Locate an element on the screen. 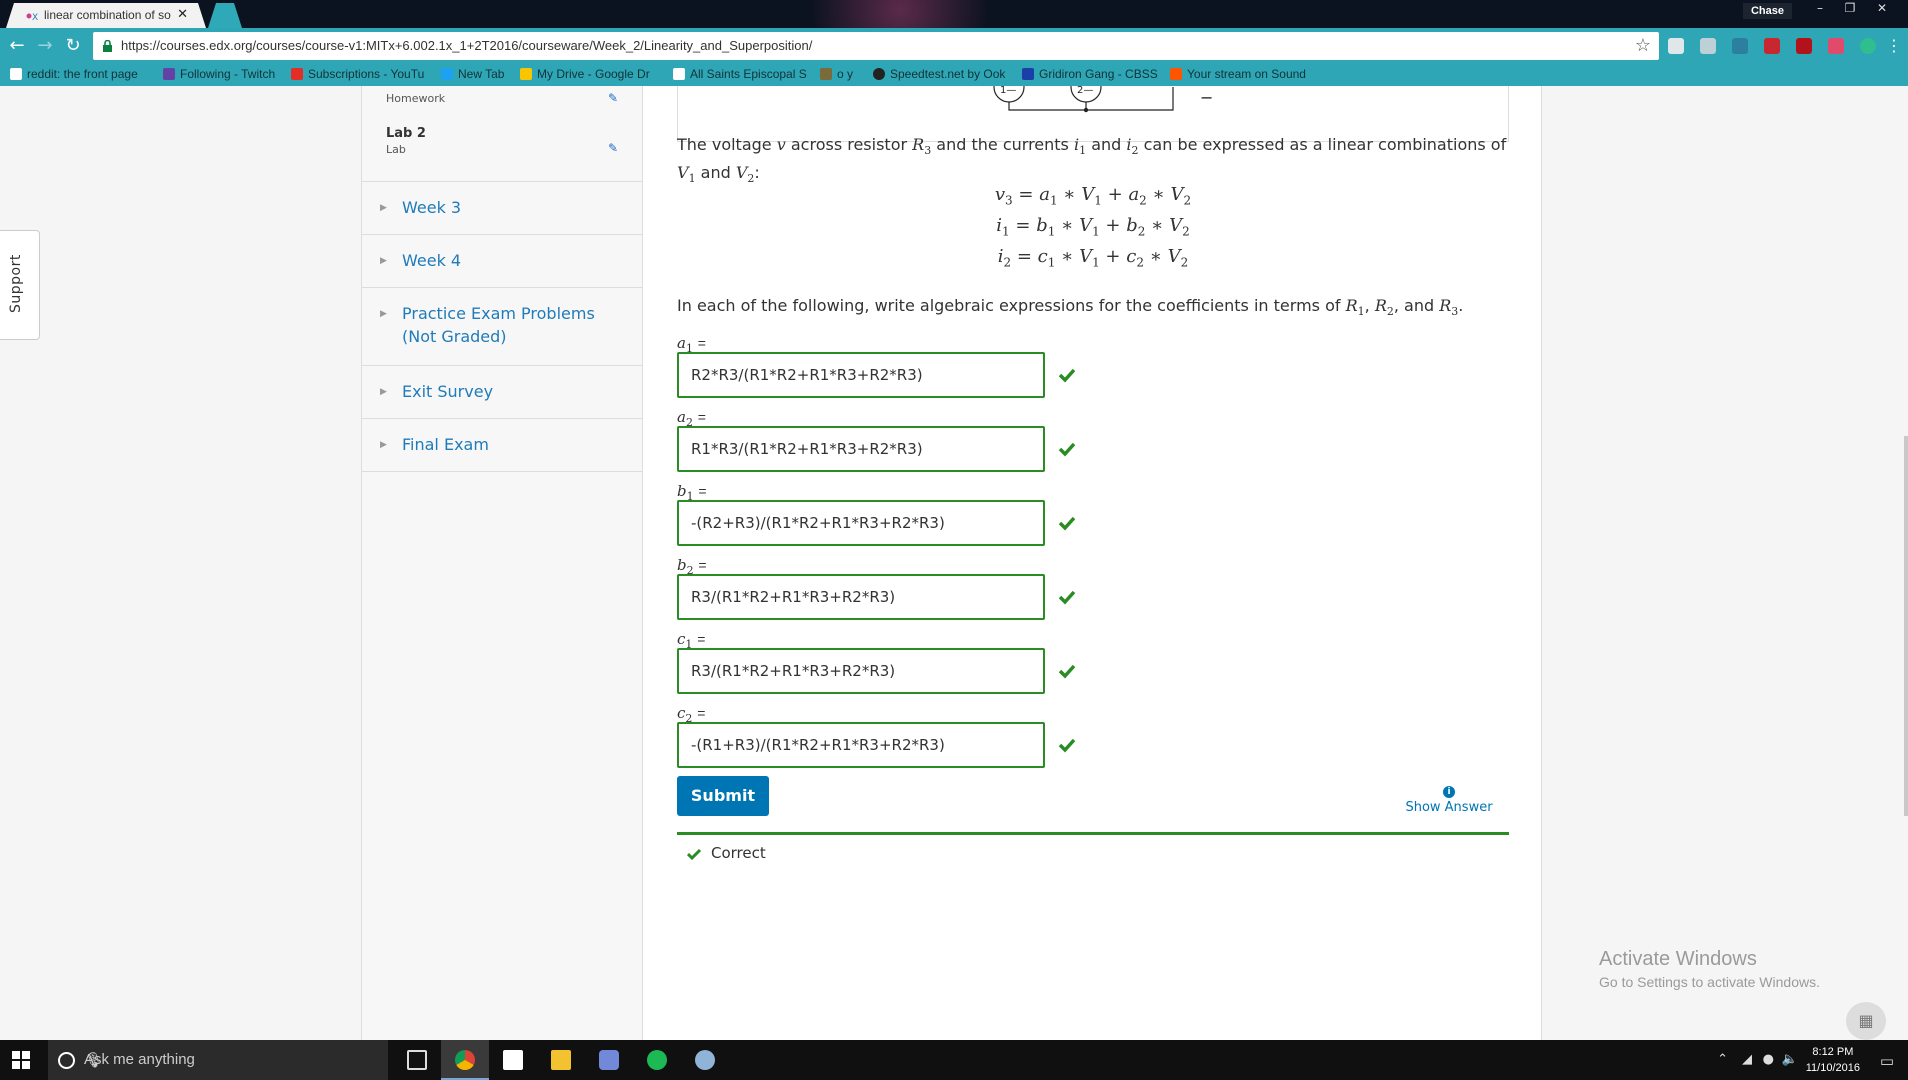 The height and width of the screenshot is (1080, 1908). bookmark-item: Your stream on Sound is located at coordinates (1238, 74).